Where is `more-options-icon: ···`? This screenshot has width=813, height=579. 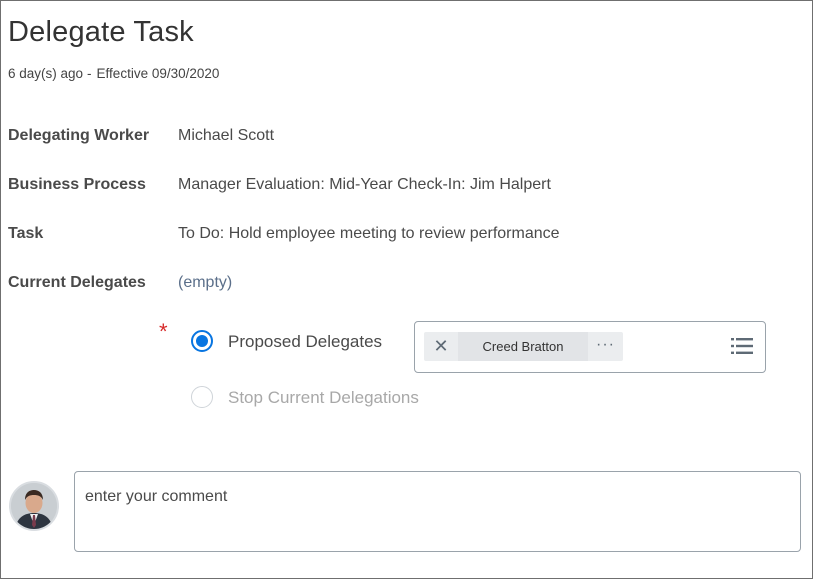
more-options-icon: ··· is located at coordinates (605, 346).